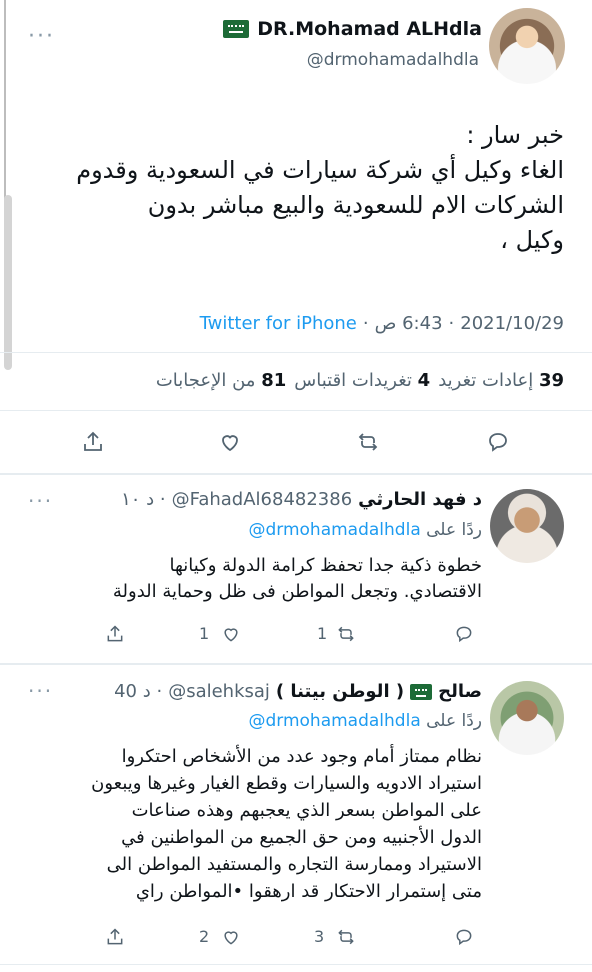 The width and height of the screenshot is (592, 972). I want to click on author-avatar, so click(527, 46).